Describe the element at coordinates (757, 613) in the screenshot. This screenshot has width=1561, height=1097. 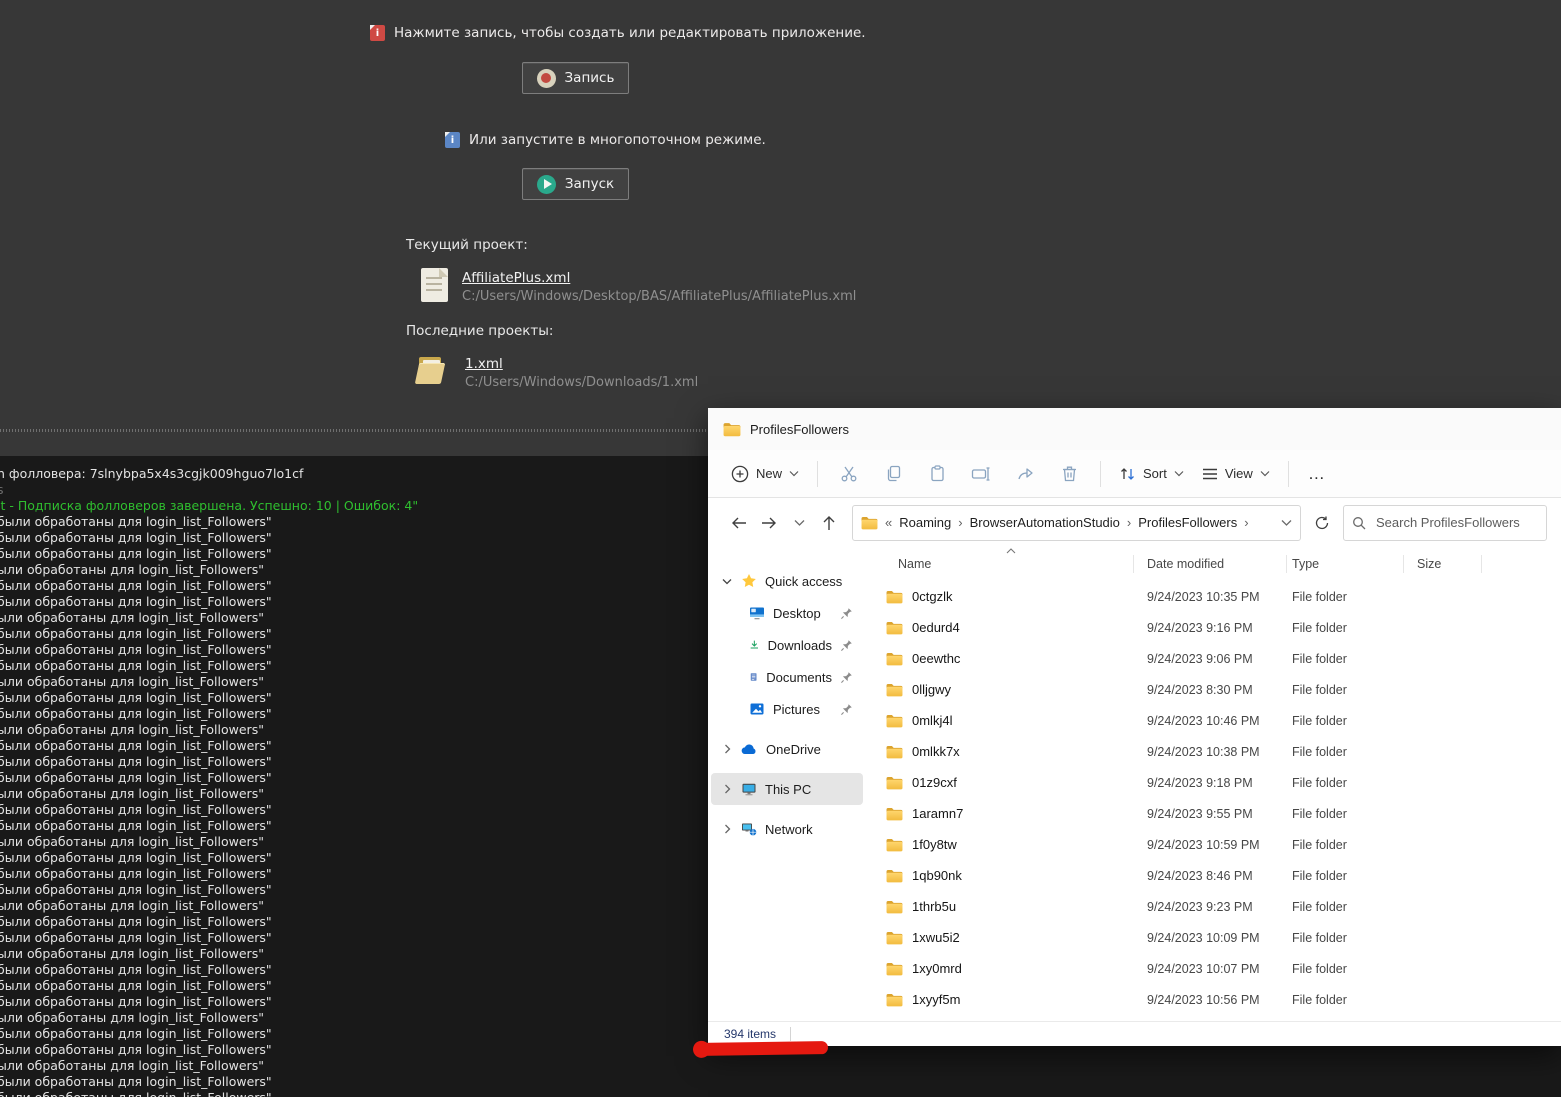
I see `desktop-icon` at that location.